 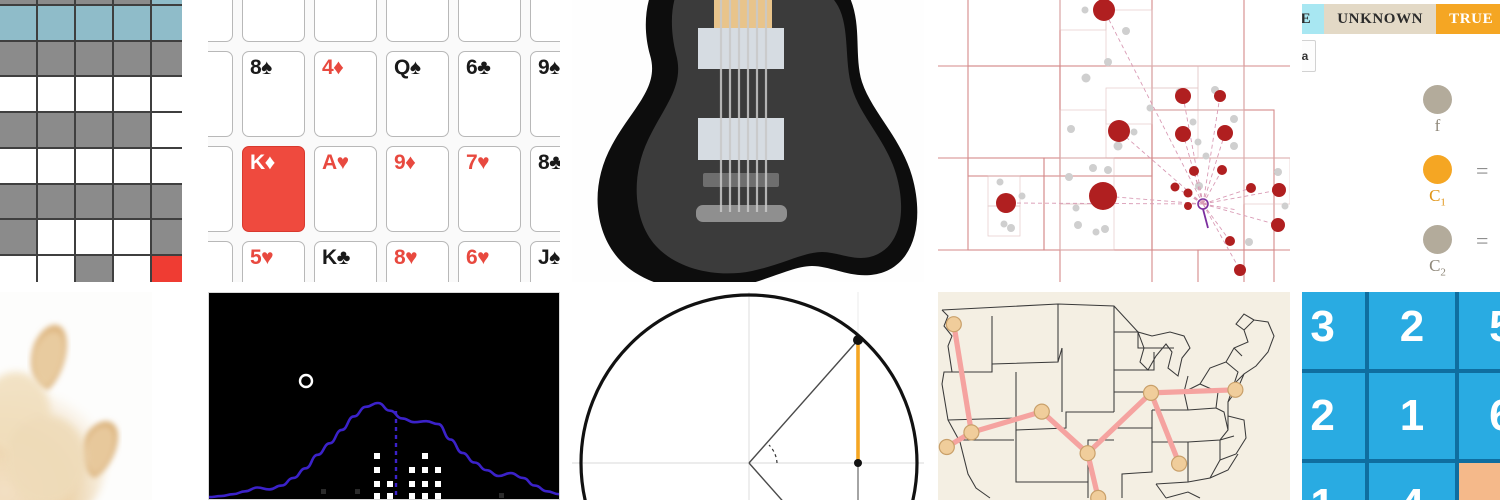 What do you see at coordinates (273, 189) in the screenshot?
I see `playing-card-selected: K♦` at bounding box center [273, 189].